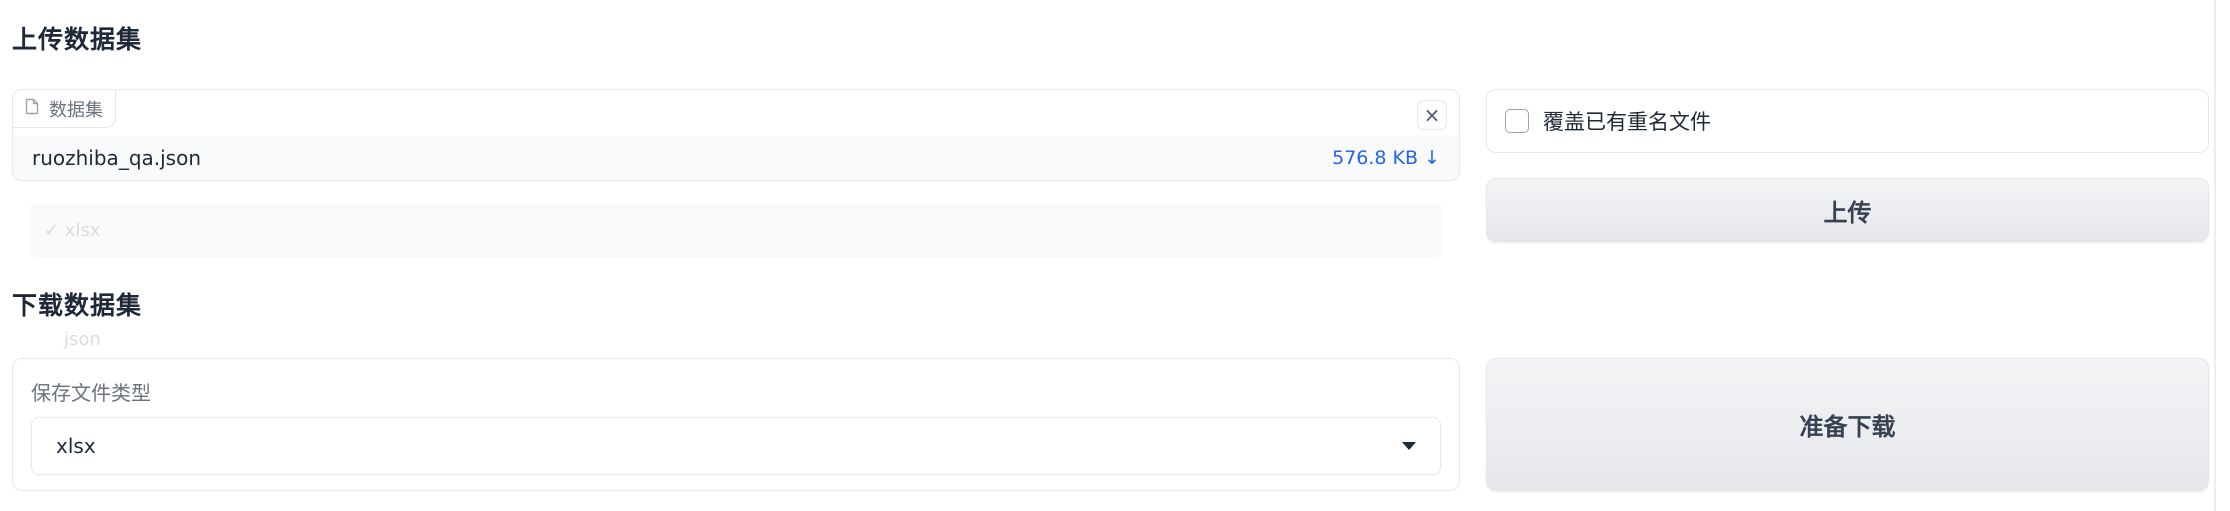 The image size is (2230, 511). Describe the element at coordinates (736, 135) in the screenshot. I see `dataset-file-box: 数据集 × ruozhiba_qa.json 576.8 KB ↓` at that location.